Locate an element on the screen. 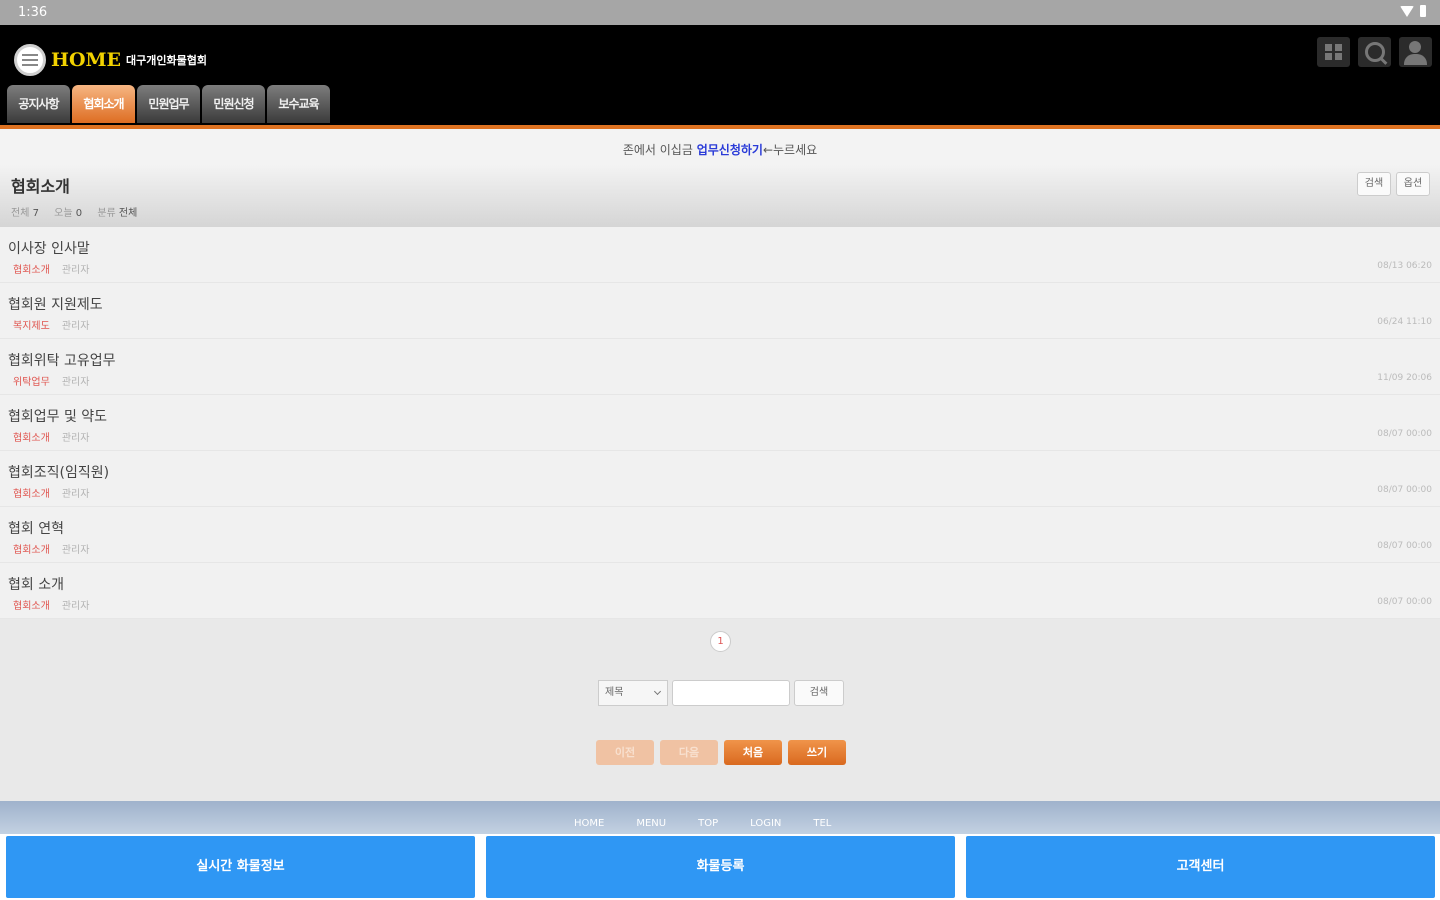 This screenshot has width=1440, height=900. item-meta: 복지제도 관리자 is located at coordinates (51, 324).